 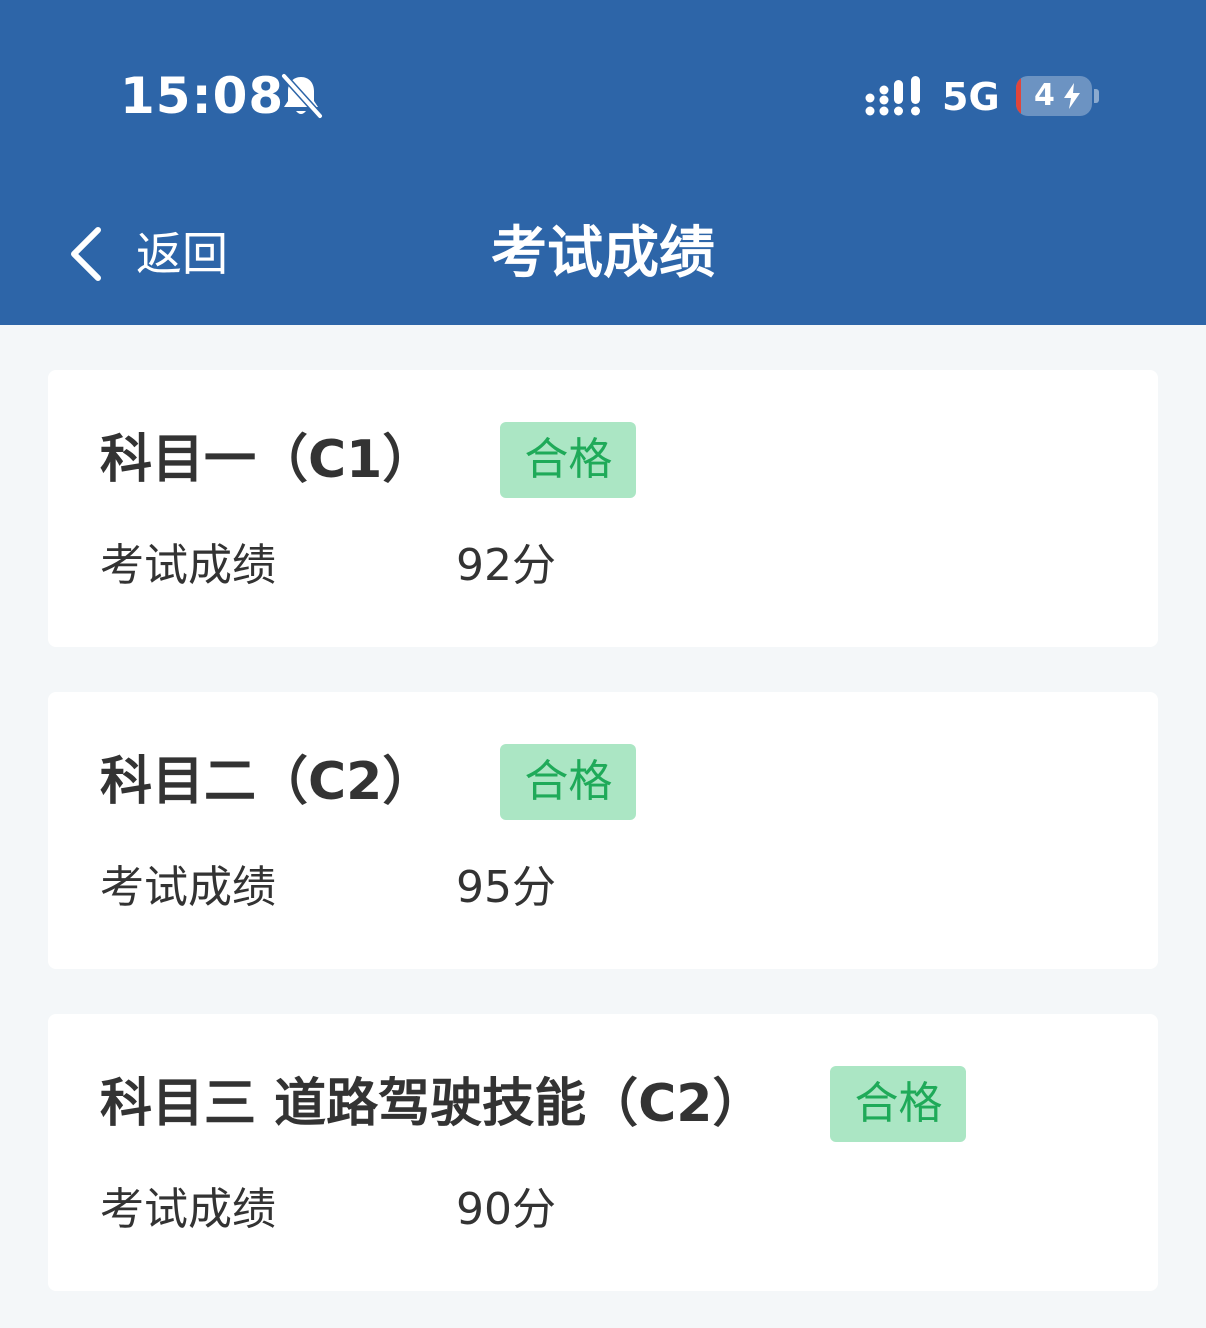 I want to click on status-time: 15:08, so click(x=202, y=96).